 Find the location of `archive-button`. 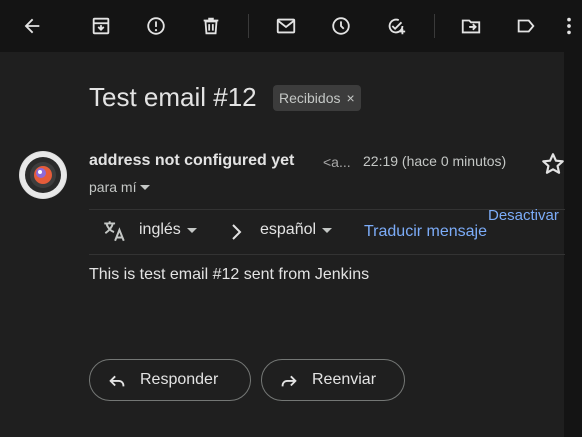

archive-button is located at coordinates (101, 26).